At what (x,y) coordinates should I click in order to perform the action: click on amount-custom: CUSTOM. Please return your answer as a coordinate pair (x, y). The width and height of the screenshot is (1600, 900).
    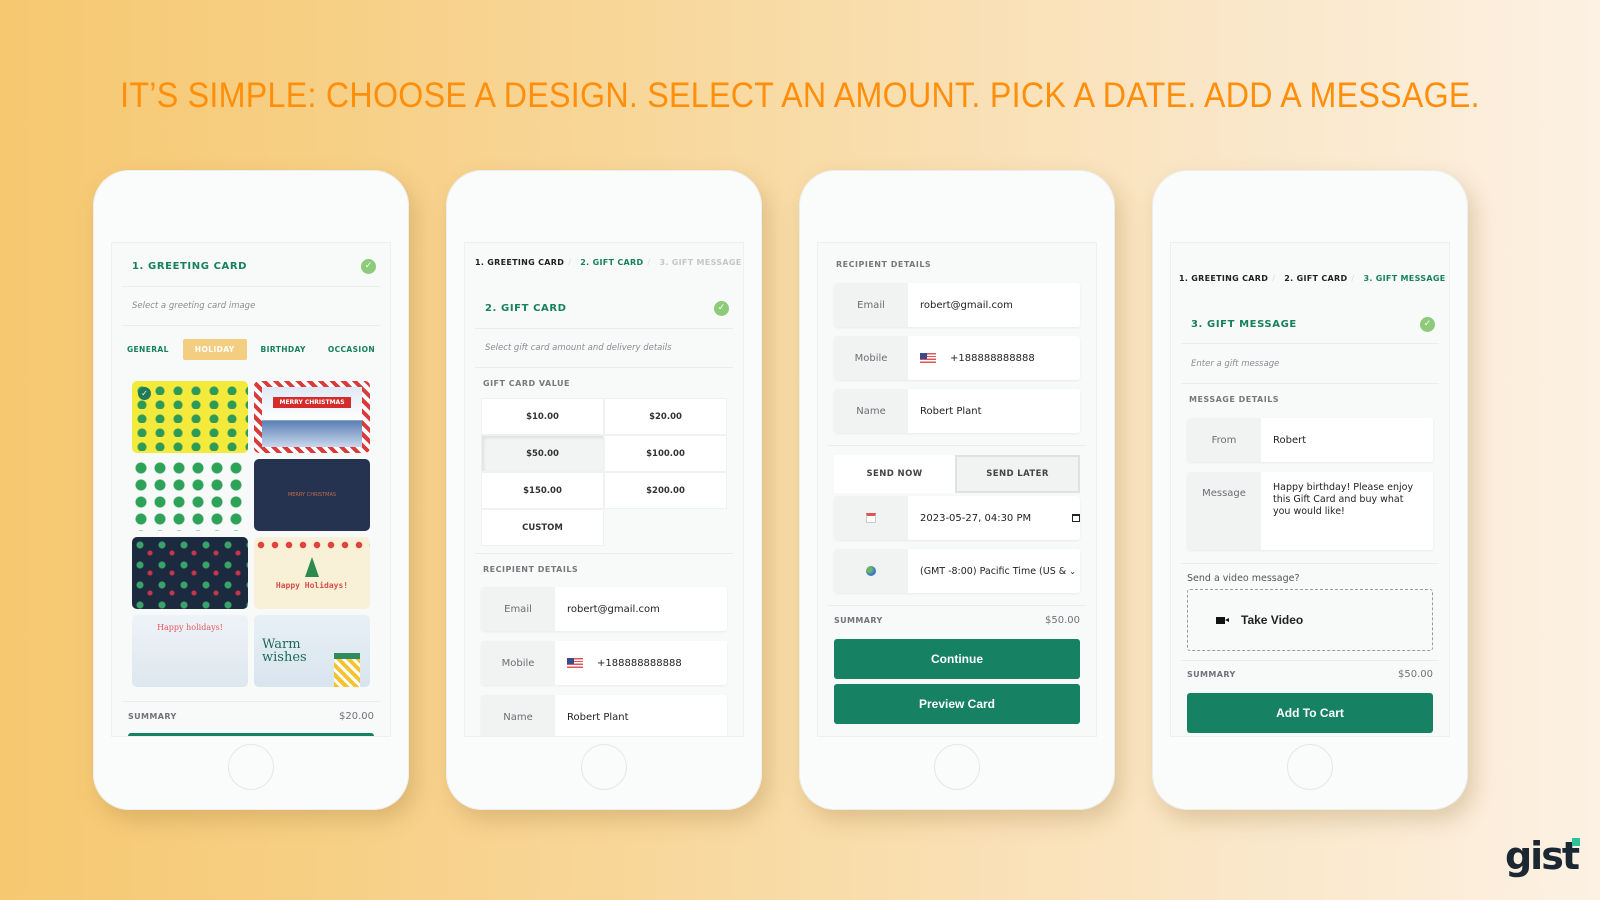
    Looking at the image, I should click on (542, 527).